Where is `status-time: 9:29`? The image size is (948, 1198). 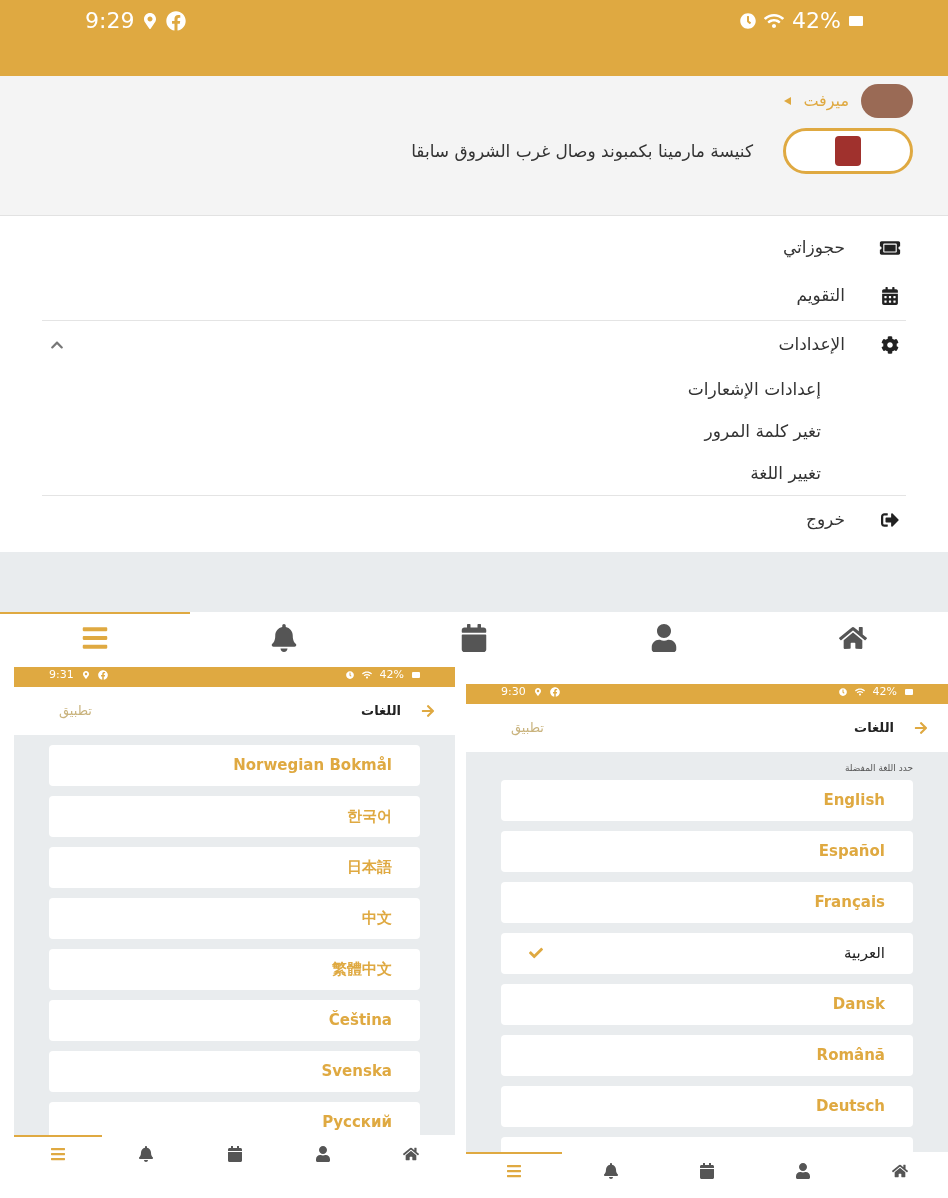 status-time: 9:29 is located at coordinates (110, 21).